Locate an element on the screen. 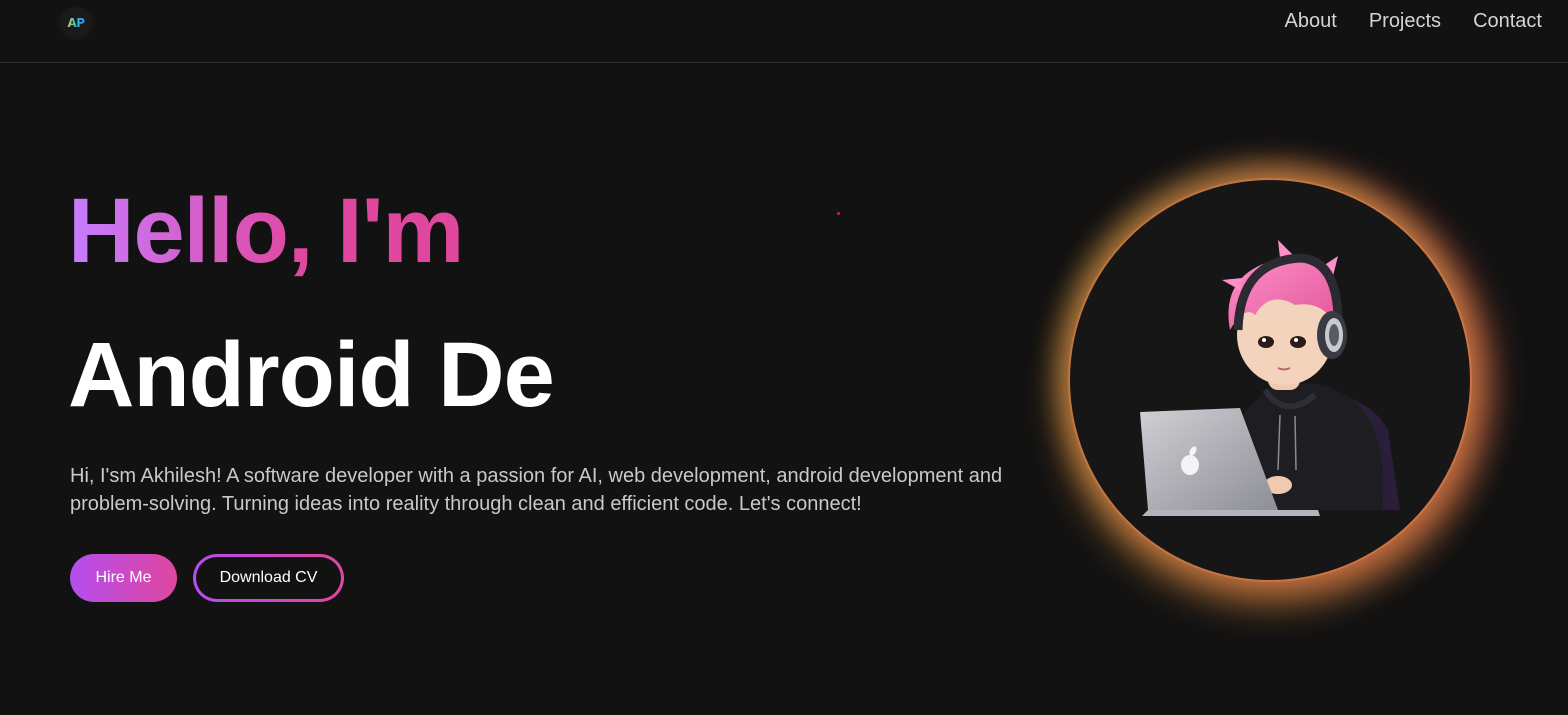  developer-avatar-illustration is located at coordinates (1270, 378).